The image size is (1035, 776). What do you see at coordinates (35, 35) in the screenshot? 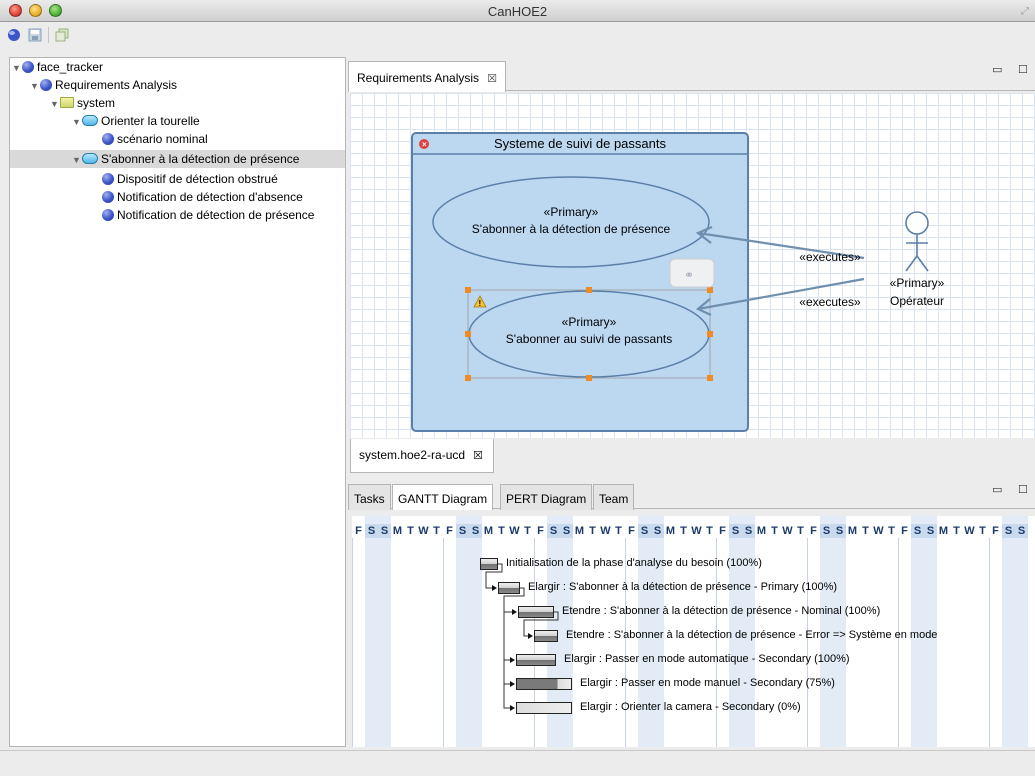
I see `save-icon` at bounding box center [35, 35].